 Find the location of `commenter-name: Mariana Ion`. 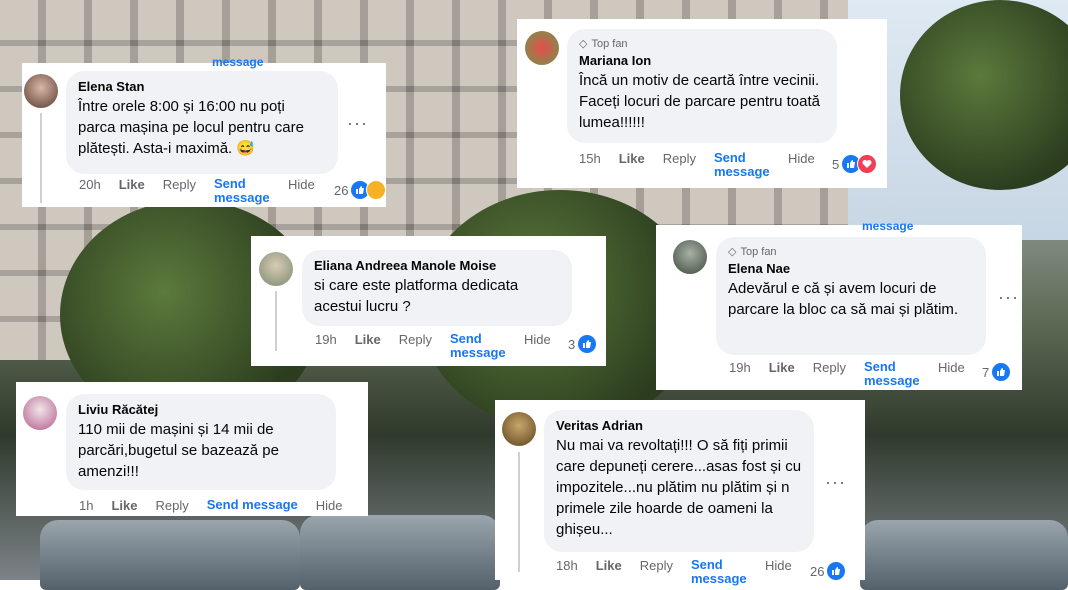

commenter-name: Mariana Ion is located at coordinates (702, 60).